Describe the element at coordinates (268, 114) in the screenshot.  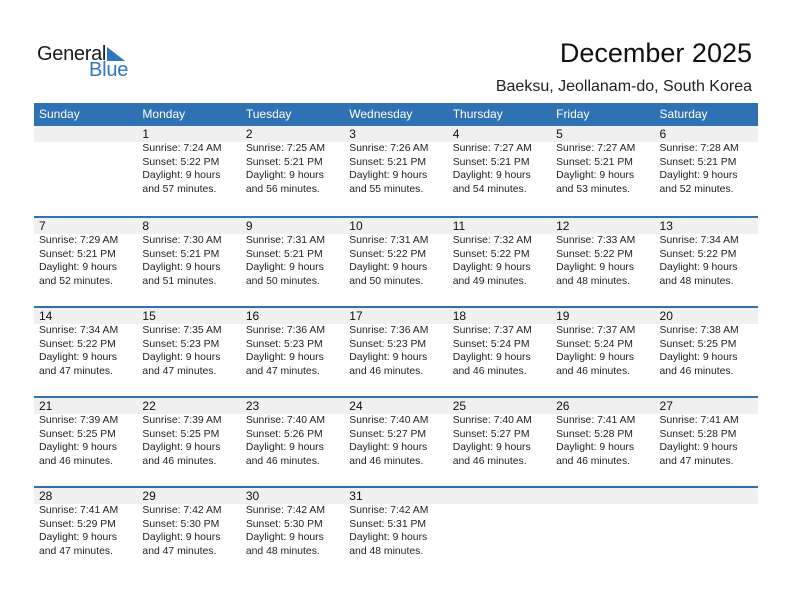
I see `weekday-header-tuesday: Tuesday` at that location.